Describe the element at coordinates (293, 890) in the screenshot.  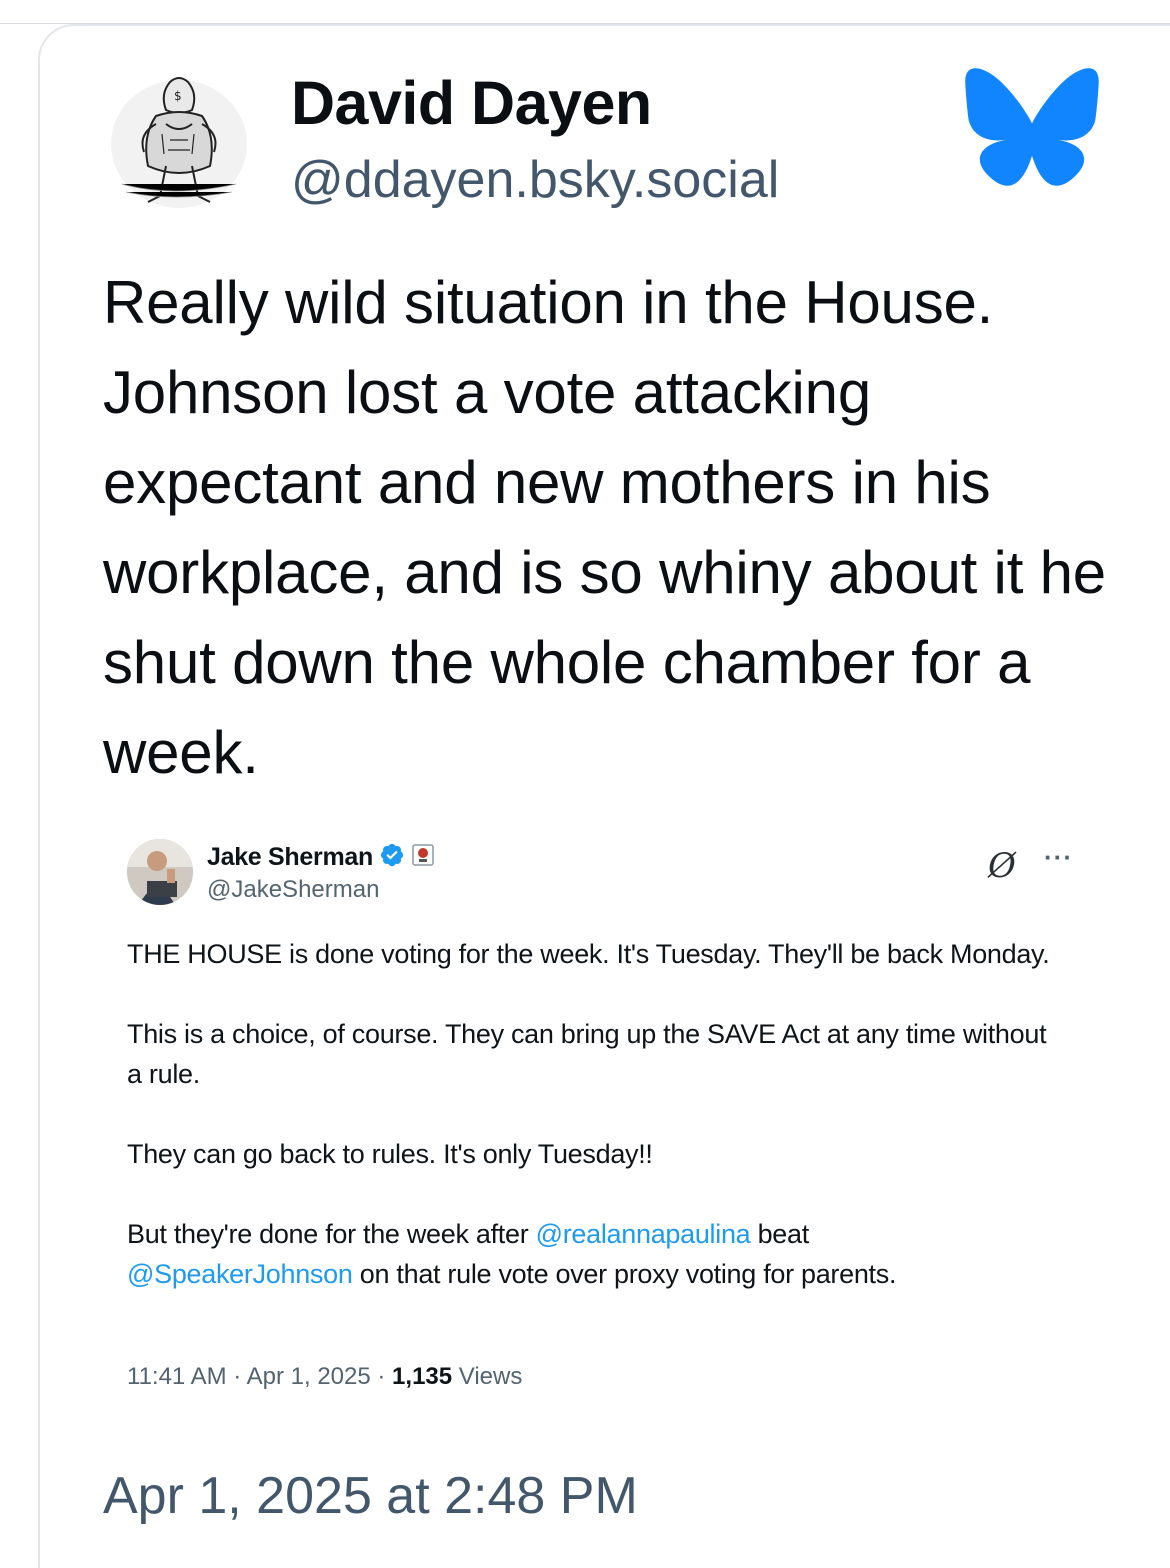
I see `embed-author-handle: @JakeSherman` at that location.